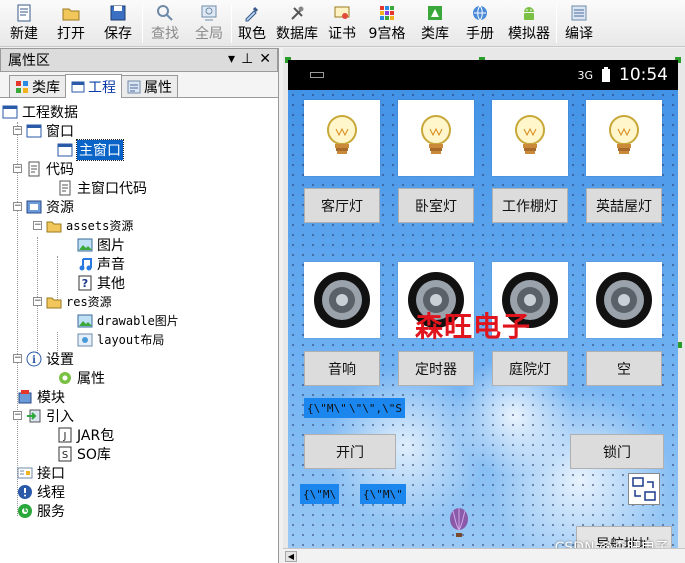 The height and width of the screenshot is (563, 685). What do you see at coordinates (43, 415) in the screenshot?
I see `tree-node-import: − 引入` at bounding box center [43, 415].